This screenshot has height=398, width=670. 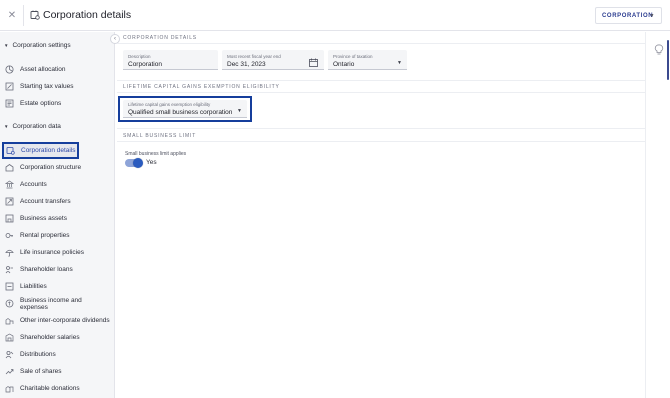 I want to click on salaries-icon, so click(x=9, y=337).